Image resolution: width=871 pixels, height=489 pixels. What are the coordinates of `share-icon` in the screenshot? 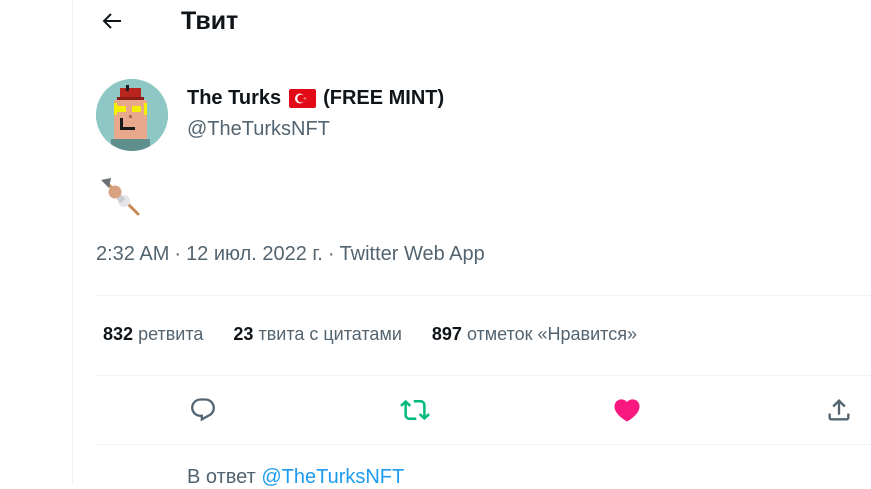 It's located at (839, 410).